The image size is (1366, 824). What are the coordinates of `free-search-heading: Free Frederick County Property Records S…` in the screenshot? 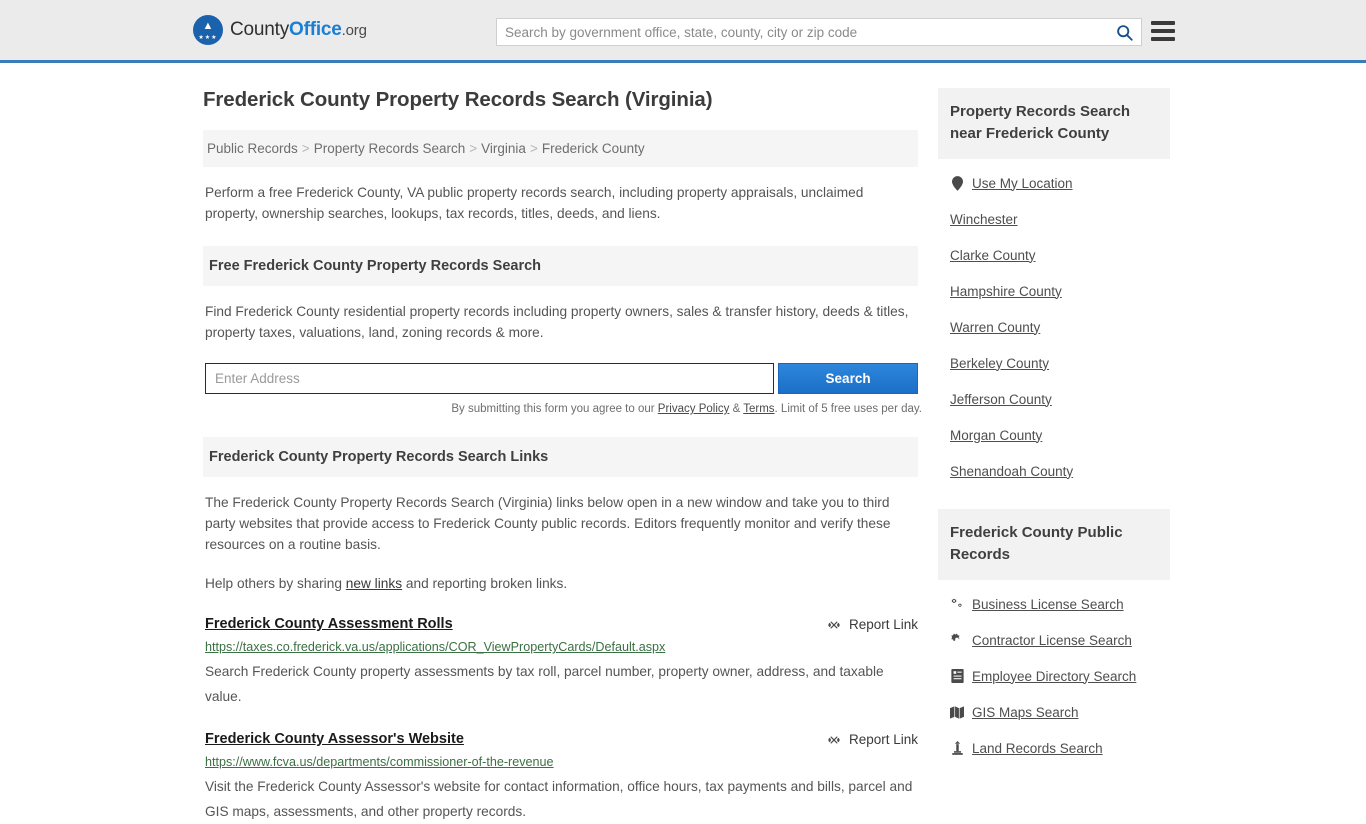 It's located at (560, 266).